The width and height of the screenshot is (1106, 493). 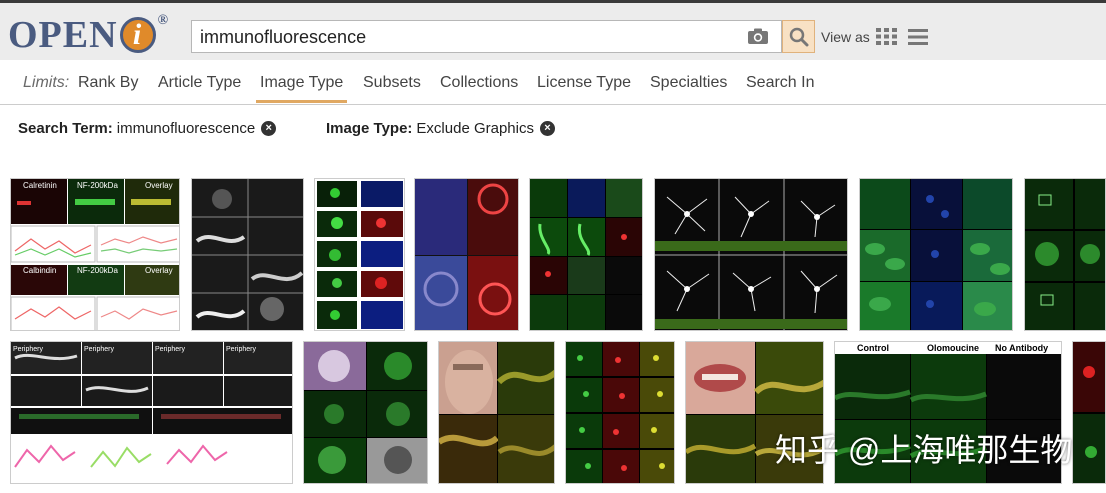 I want to click on thumb-green-red-grid, so click(x=586, y=254).